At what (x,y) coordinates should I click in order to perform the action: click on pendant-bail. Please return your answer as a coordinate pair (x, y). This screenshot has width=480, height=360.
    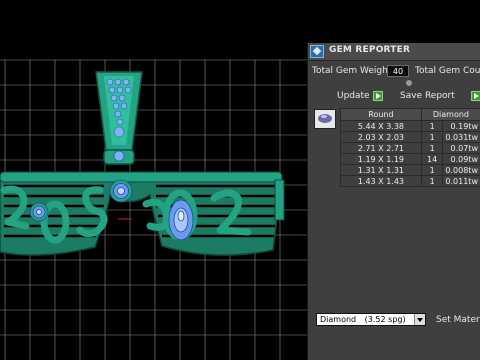
    Looking at the image, I should click on (119, 118).